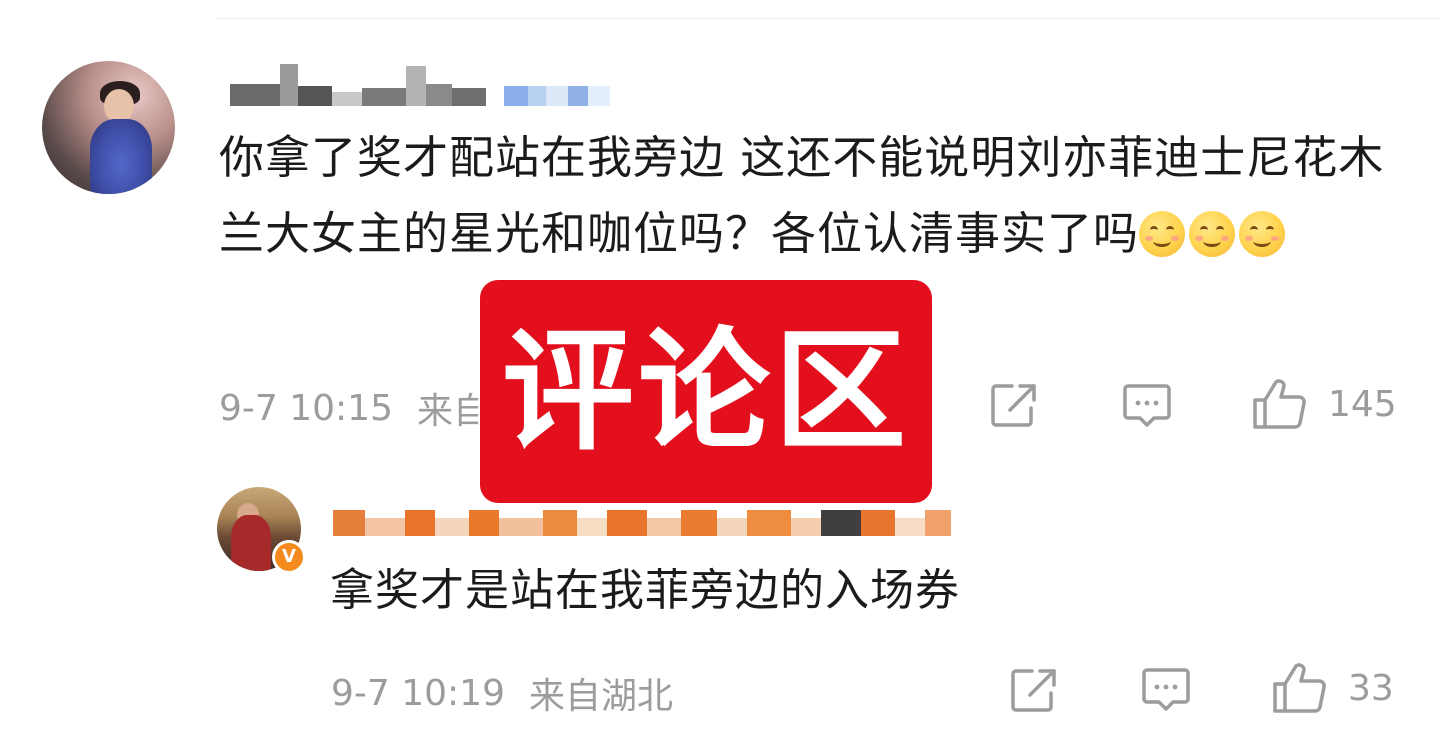  I want to click on reply-meta: 9-7 10:19 来自湖北, so click(502, 693).